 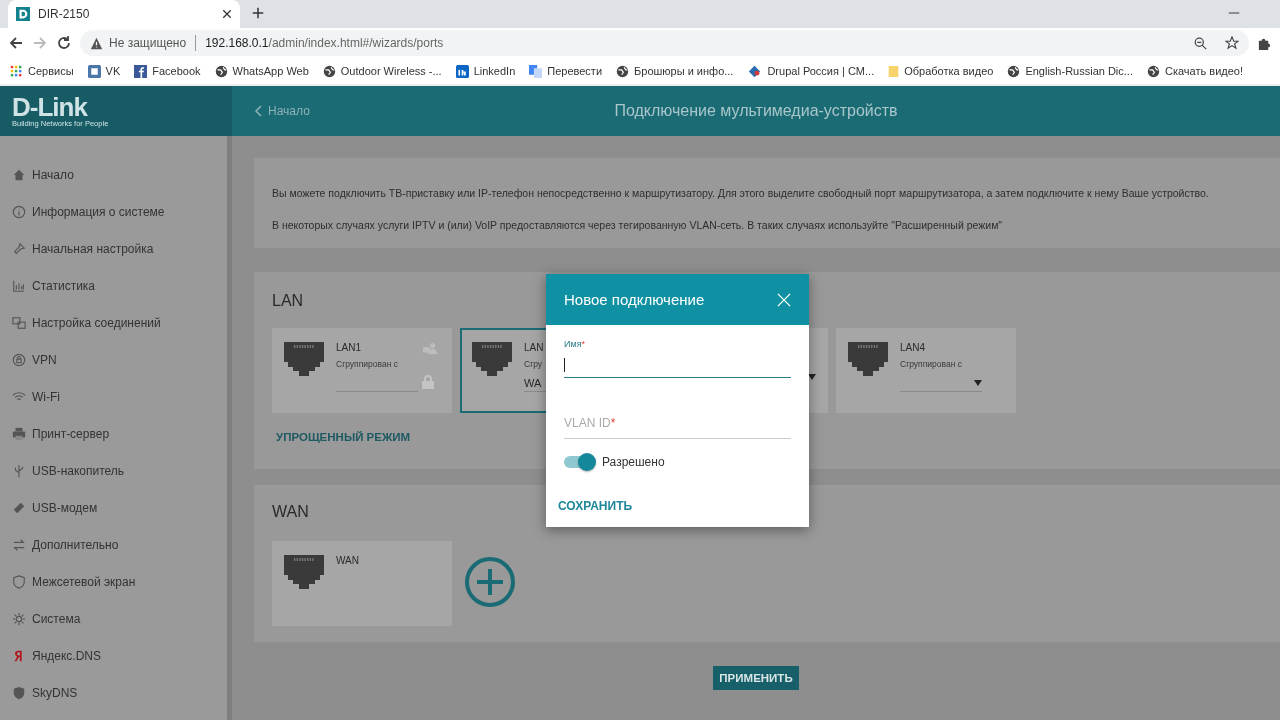 I want to click on warning-icon, so click(x=96, y=43).